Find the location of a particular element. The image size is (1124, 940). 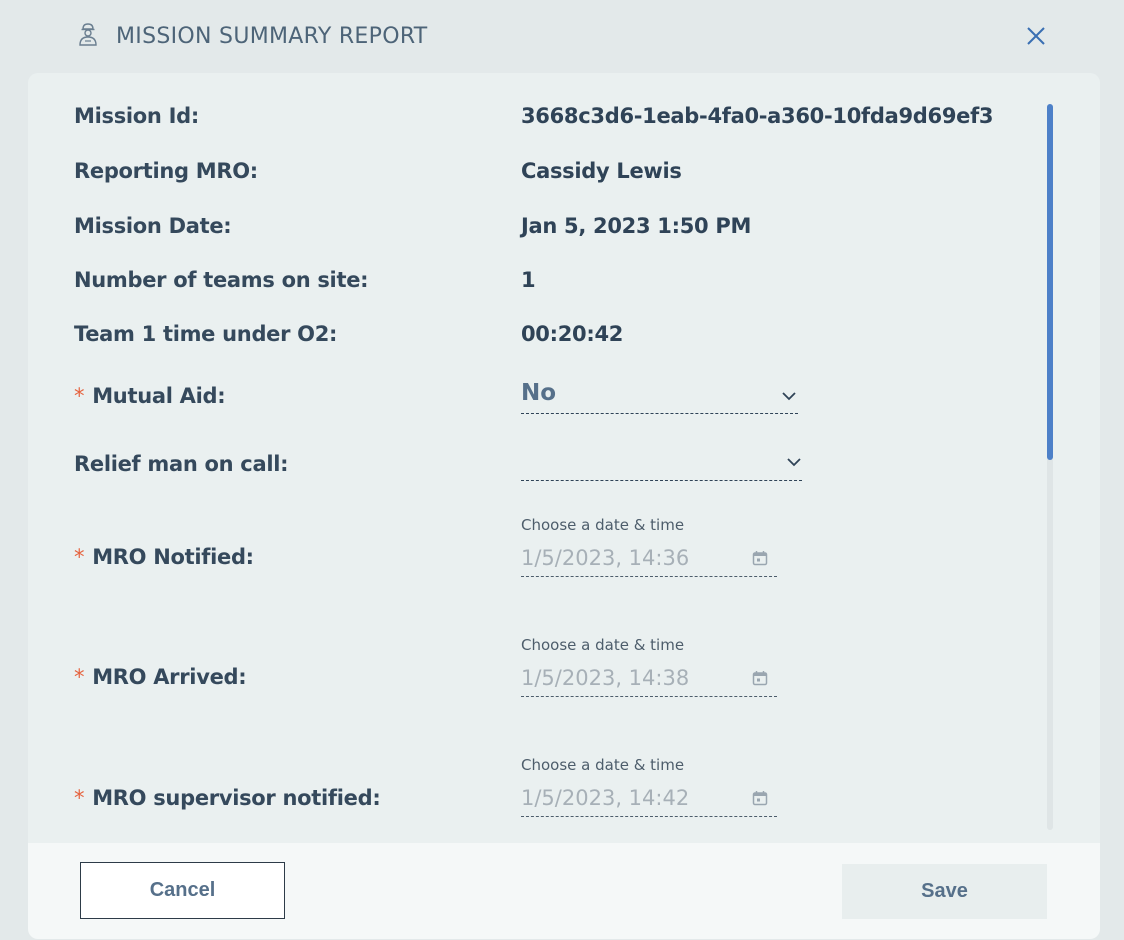

save-button: Save is located at coordinates (944, 891).